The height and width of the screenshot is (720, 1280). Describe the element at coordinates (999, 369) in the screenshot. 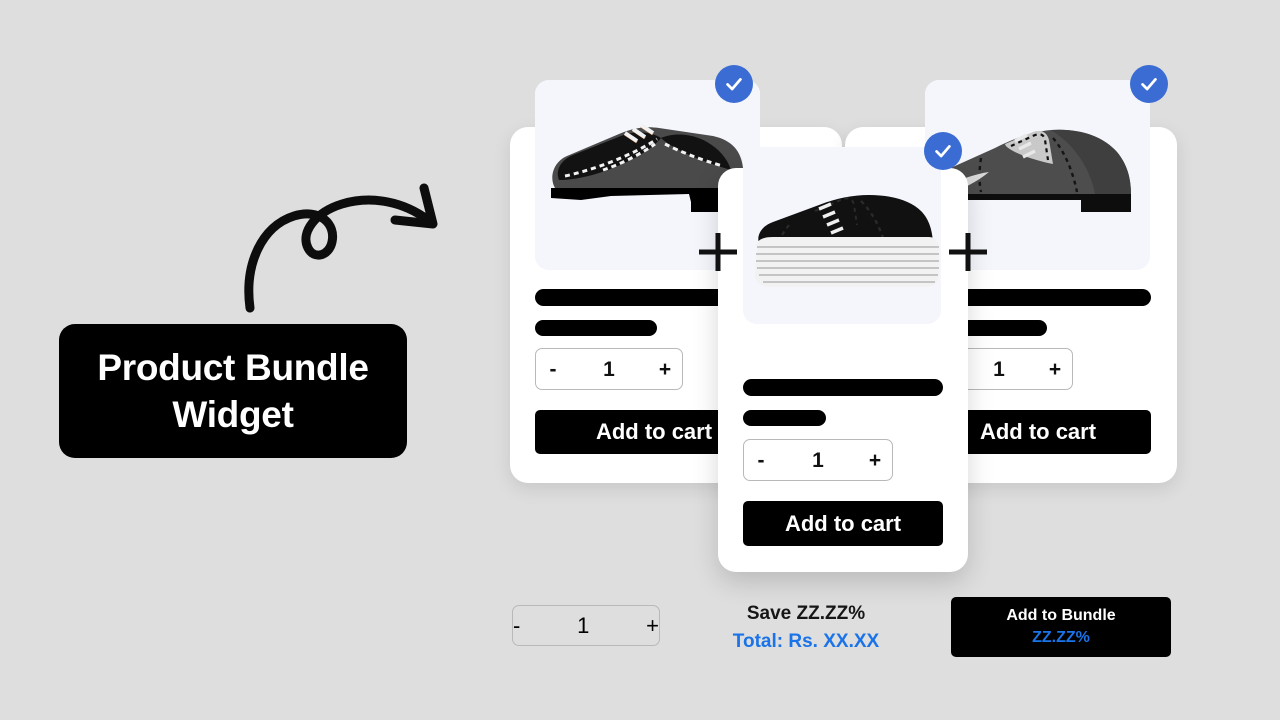

I see `product-3-quantity-value: 1` at that location.